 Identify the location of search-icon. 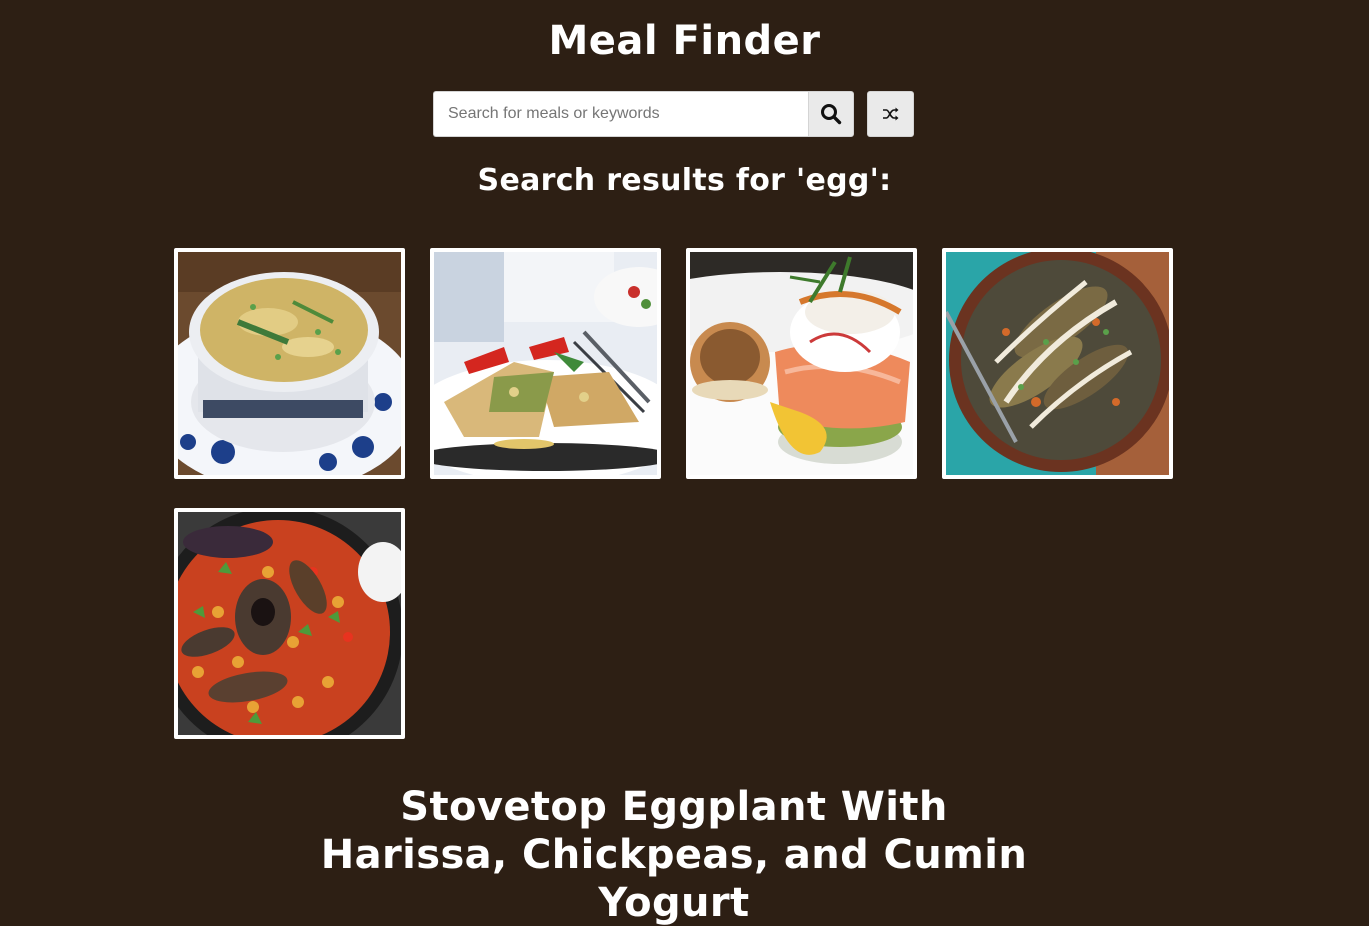
(831, 114).